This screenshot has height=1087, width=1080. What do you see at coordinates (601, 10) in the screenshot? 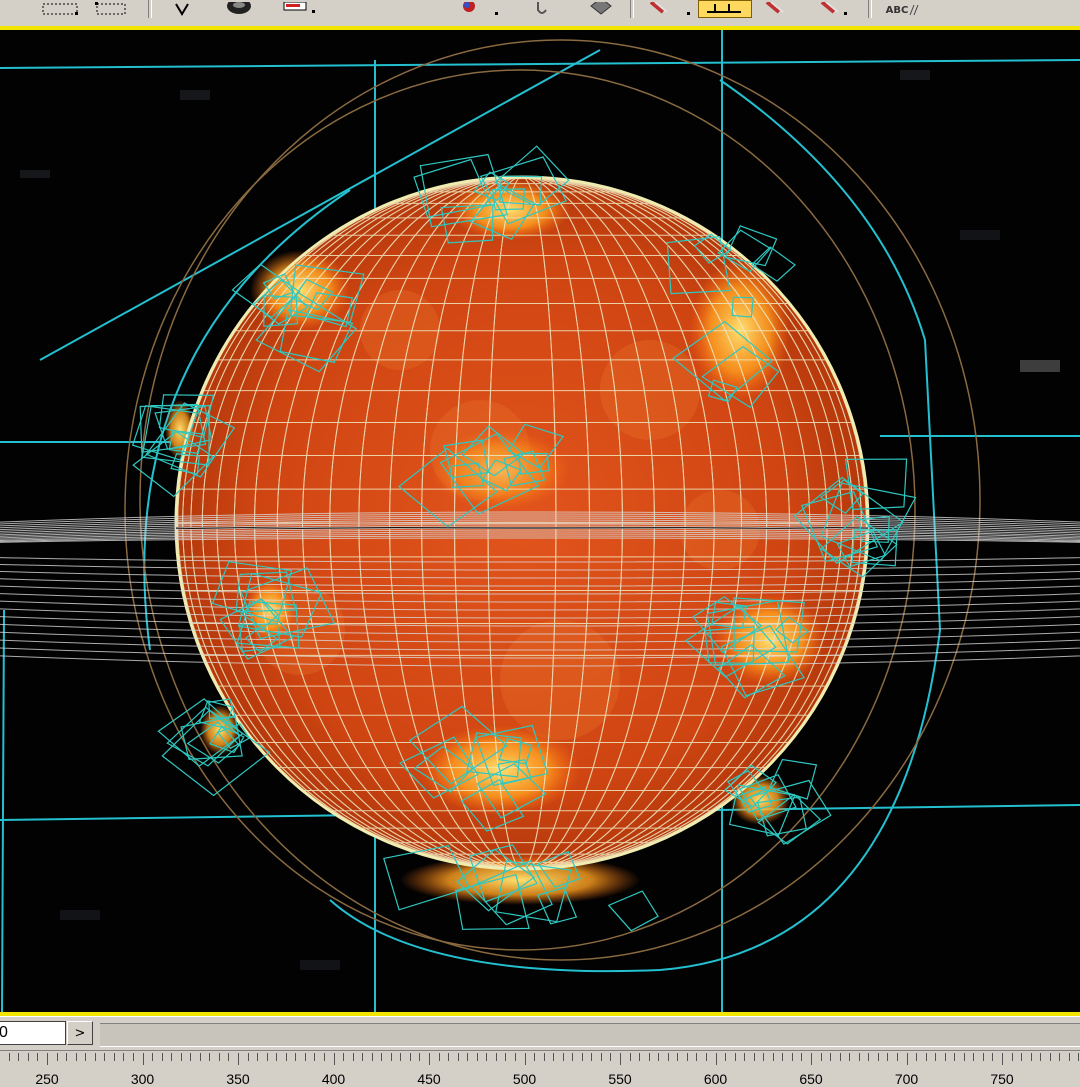
I see `mirror-icon` at bounding box center [601, 10].